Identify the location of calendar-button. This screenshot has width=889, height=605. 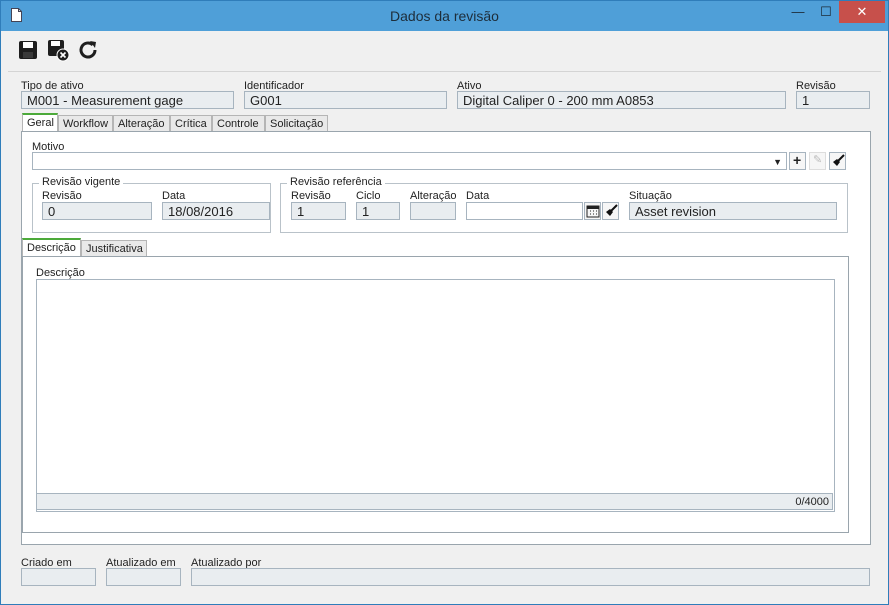
(592, 211).